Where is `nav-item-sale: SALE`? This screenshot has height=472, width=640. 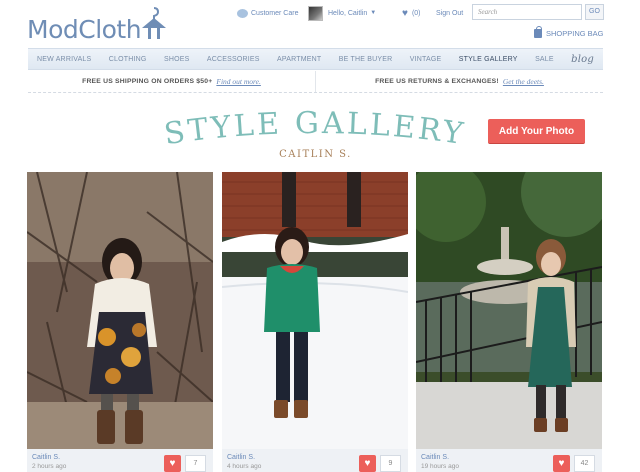 nav-item-sale: SALE is located at coordinates (544, 59).